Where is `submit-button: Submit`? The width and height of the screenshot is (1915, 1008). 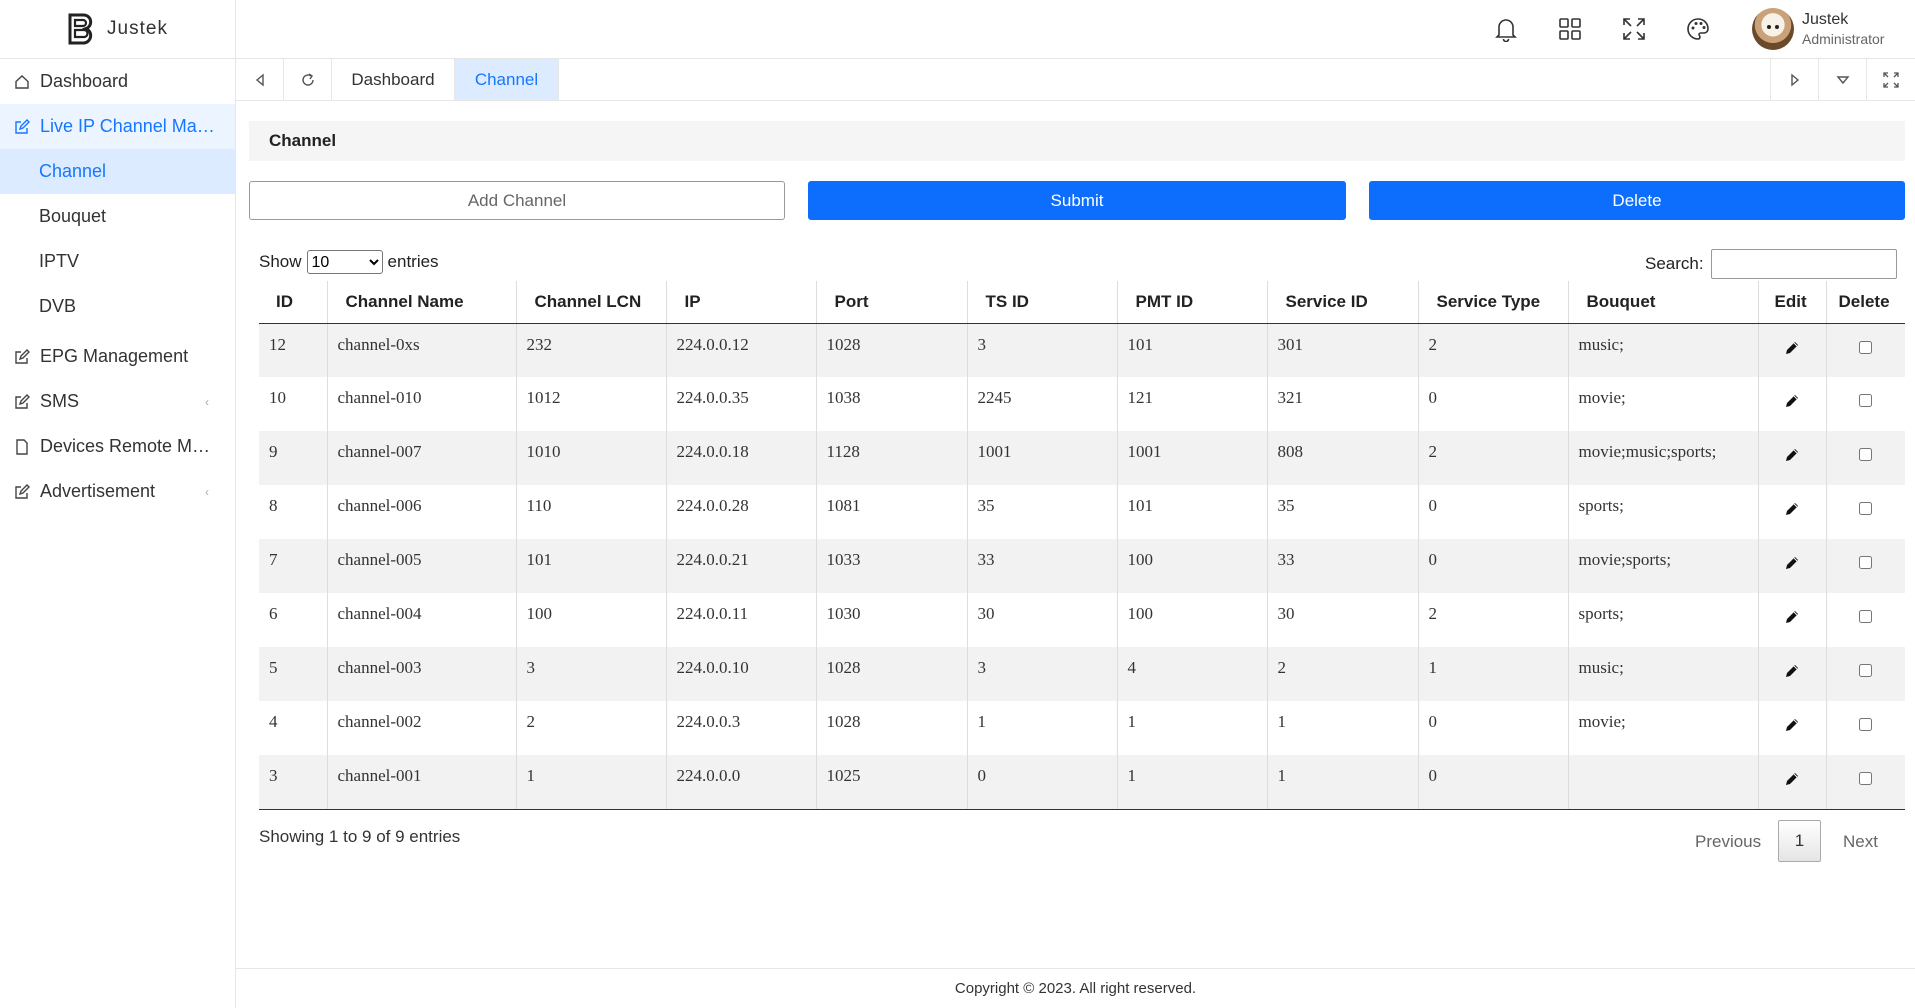 submit-button: Submit is located at coordinates (1077, 200).